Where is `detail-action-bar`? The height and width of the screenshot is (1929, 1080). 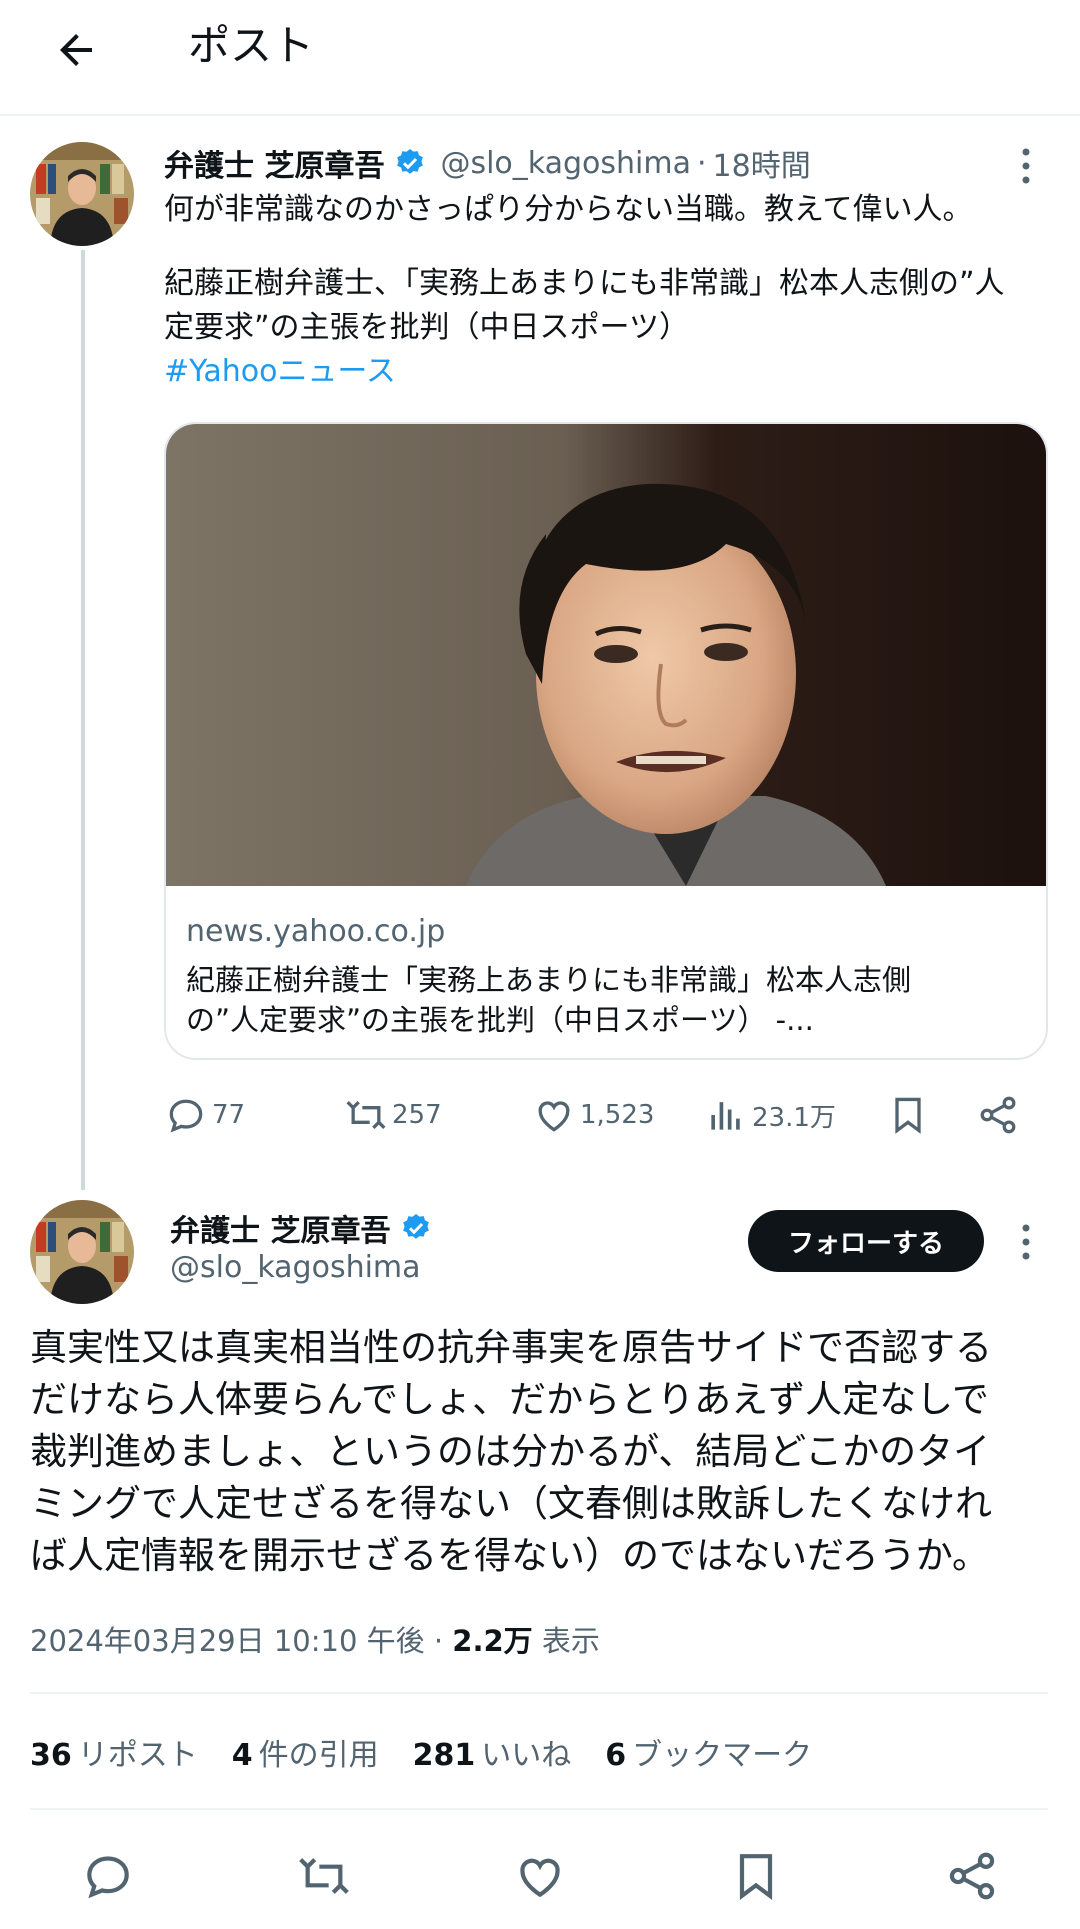 detail-action-bar is located at coordinates (540, 1876).